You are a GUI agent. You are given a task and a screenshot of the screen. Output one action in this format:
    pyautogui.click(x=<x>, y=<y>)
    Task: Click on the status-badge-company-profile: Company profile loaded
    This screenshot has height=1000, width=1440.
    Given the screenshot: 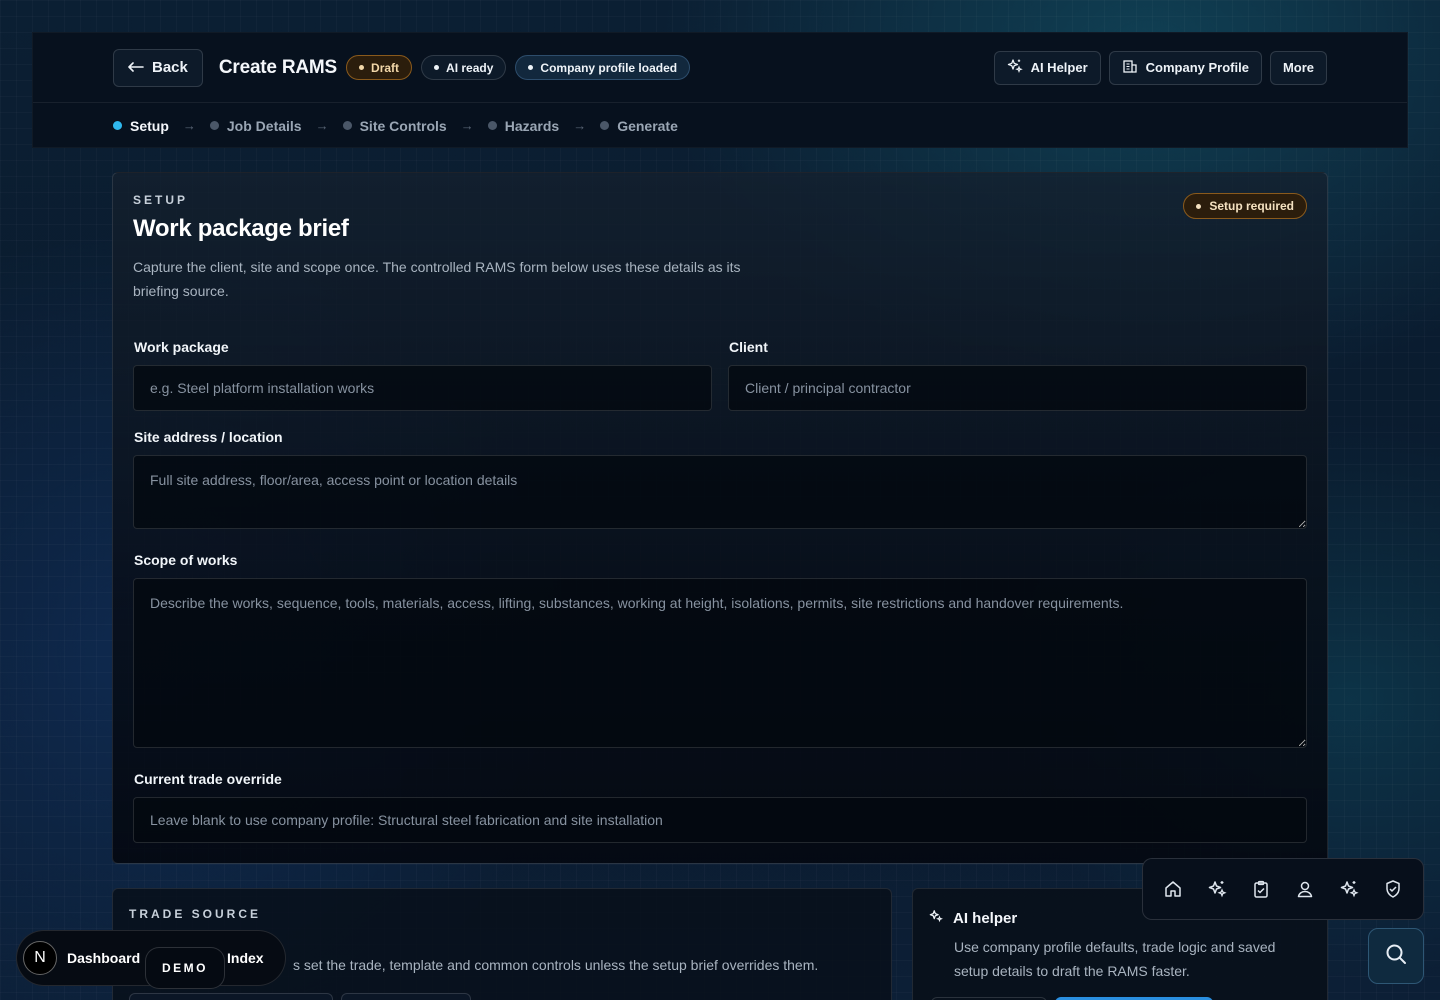 What is the action you would take?
    pyautogui.click(x=603, y=67)
    